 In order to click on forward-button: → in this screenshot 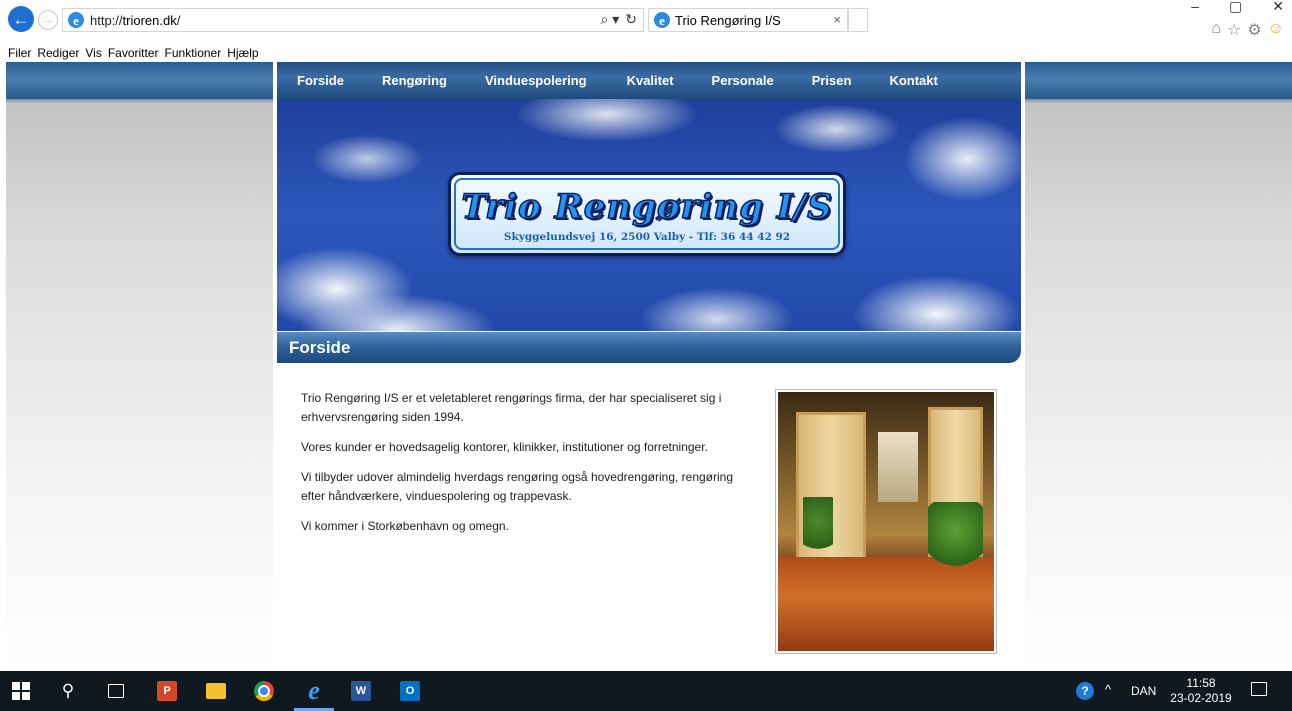, I will do `click(48, 20)`.